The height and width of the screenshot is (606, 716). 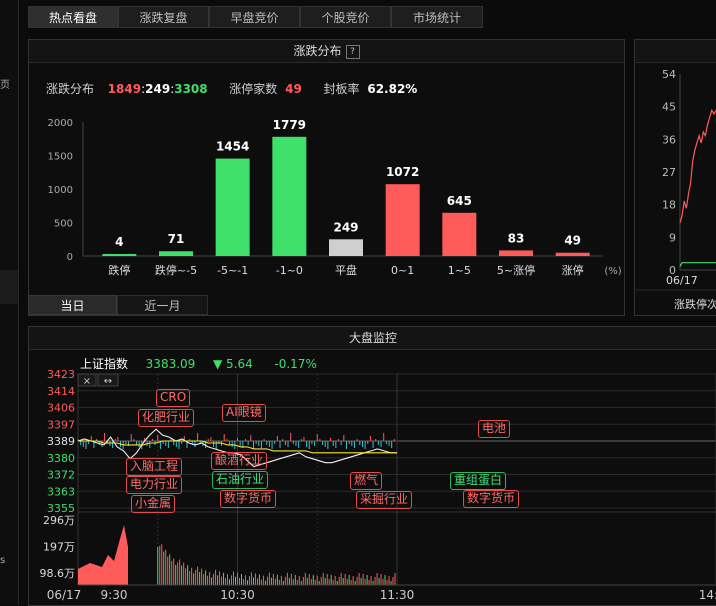 What do you see at coordinates (675, 189) in the screenshot?
I see `limit-trend-chart: 09182736455406/17涨跌停次` at bounding box center [675, 189].